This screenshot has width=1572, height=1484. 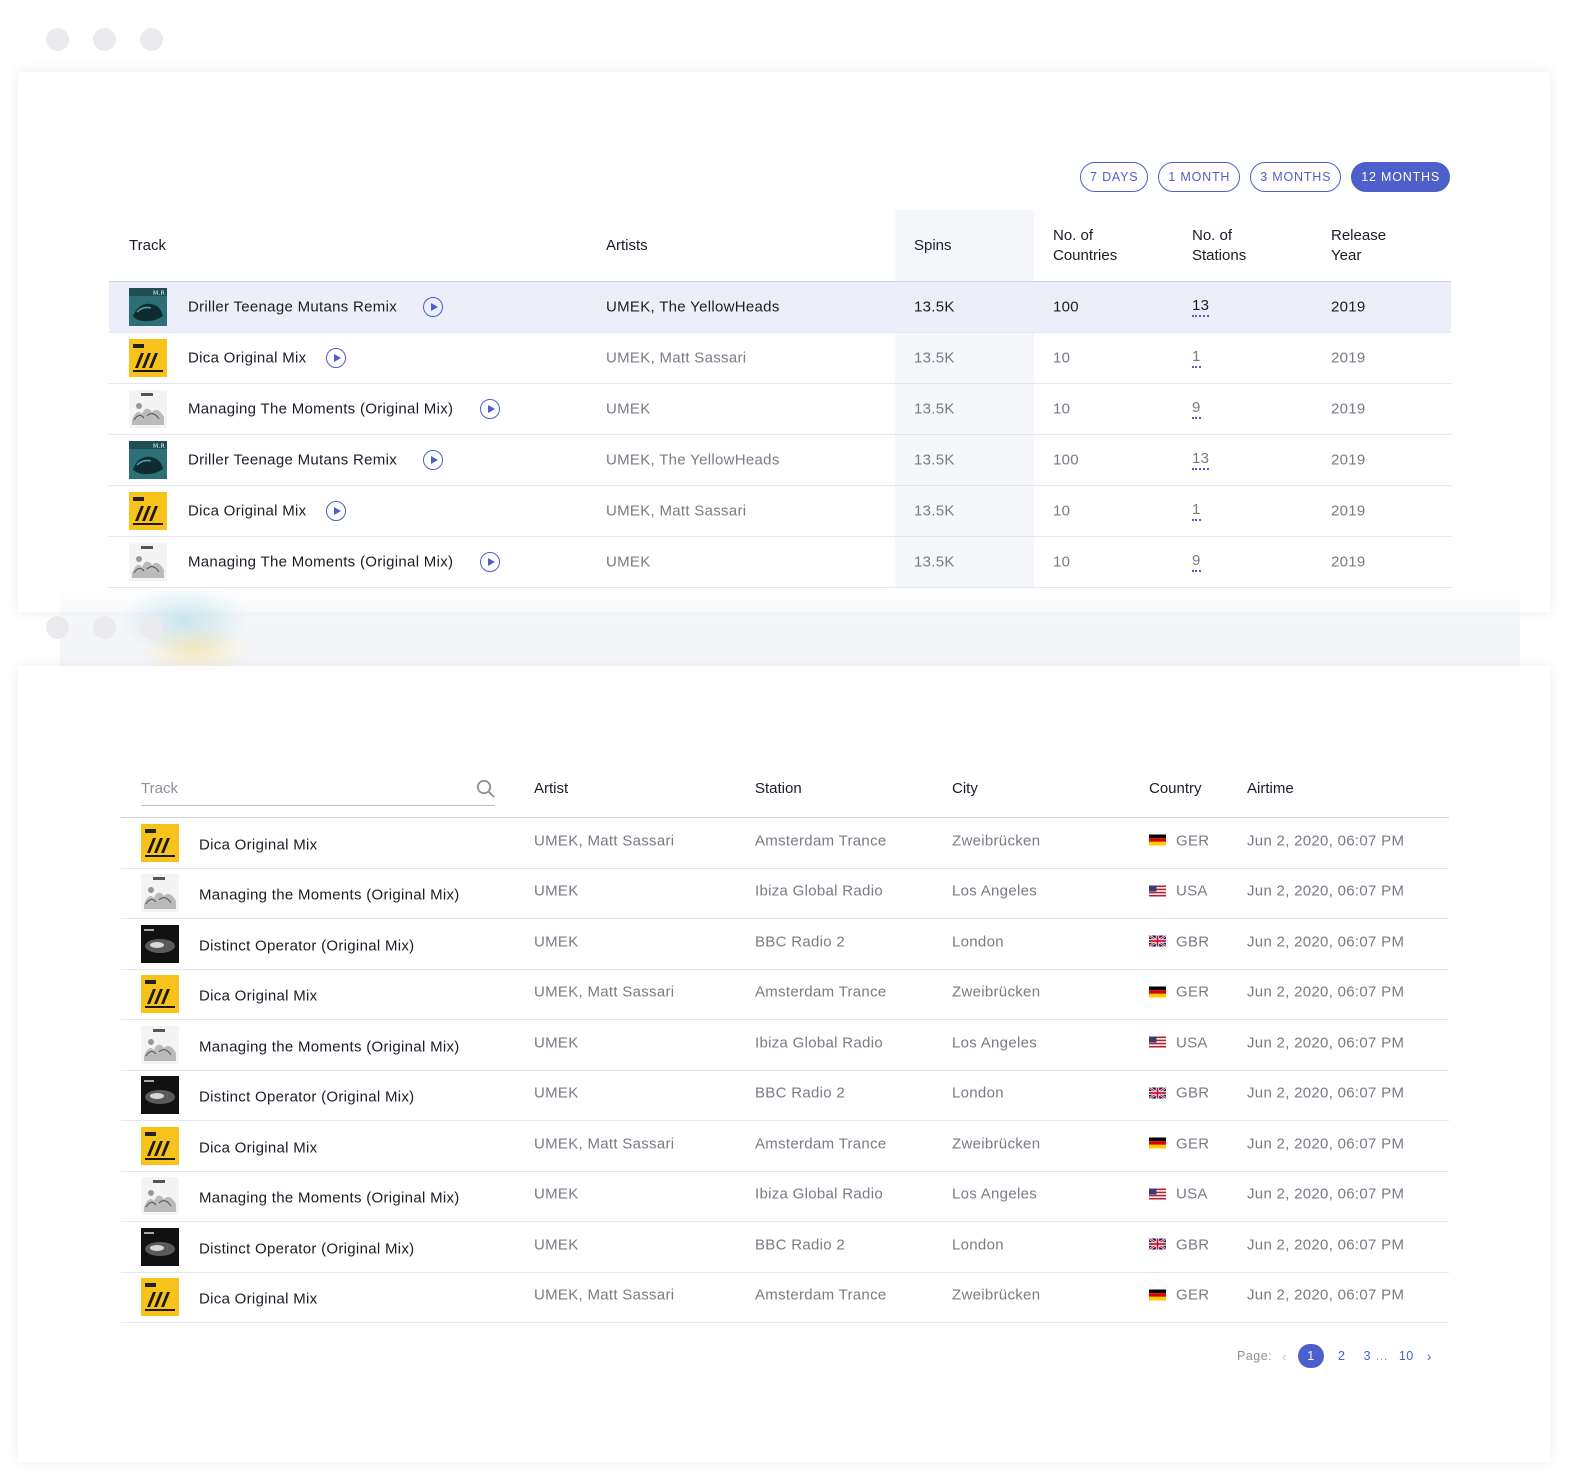 What do you see at coordinates (1114, 177) in the screenshot?
I see `period-7-days-button: 7 DAYS` at bounding box center [1114, 177].